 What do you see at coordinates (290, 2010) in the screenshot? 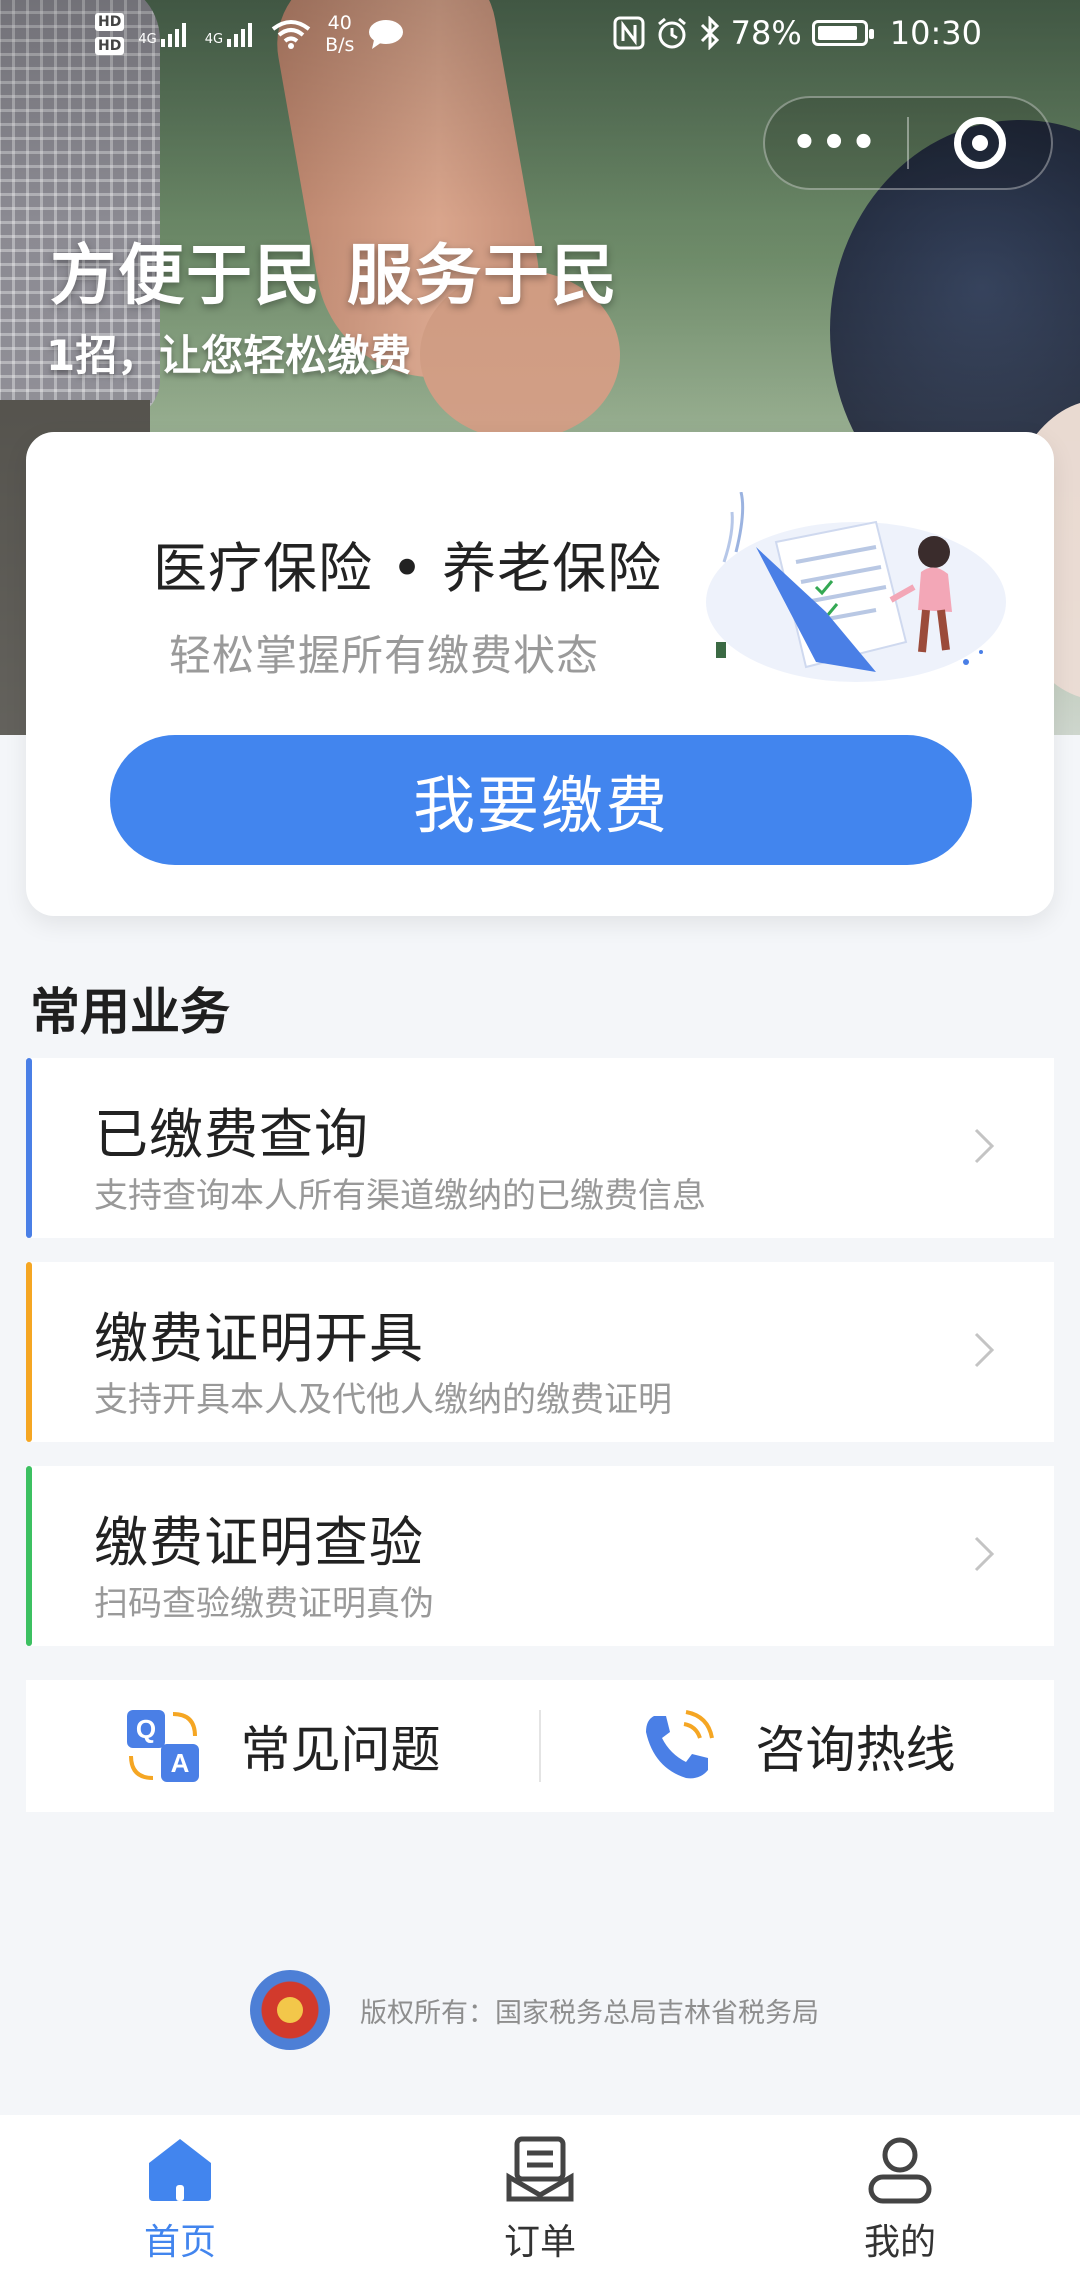
I see `tax-bureau-emblem-icon` at bounding box center [290, 2010].